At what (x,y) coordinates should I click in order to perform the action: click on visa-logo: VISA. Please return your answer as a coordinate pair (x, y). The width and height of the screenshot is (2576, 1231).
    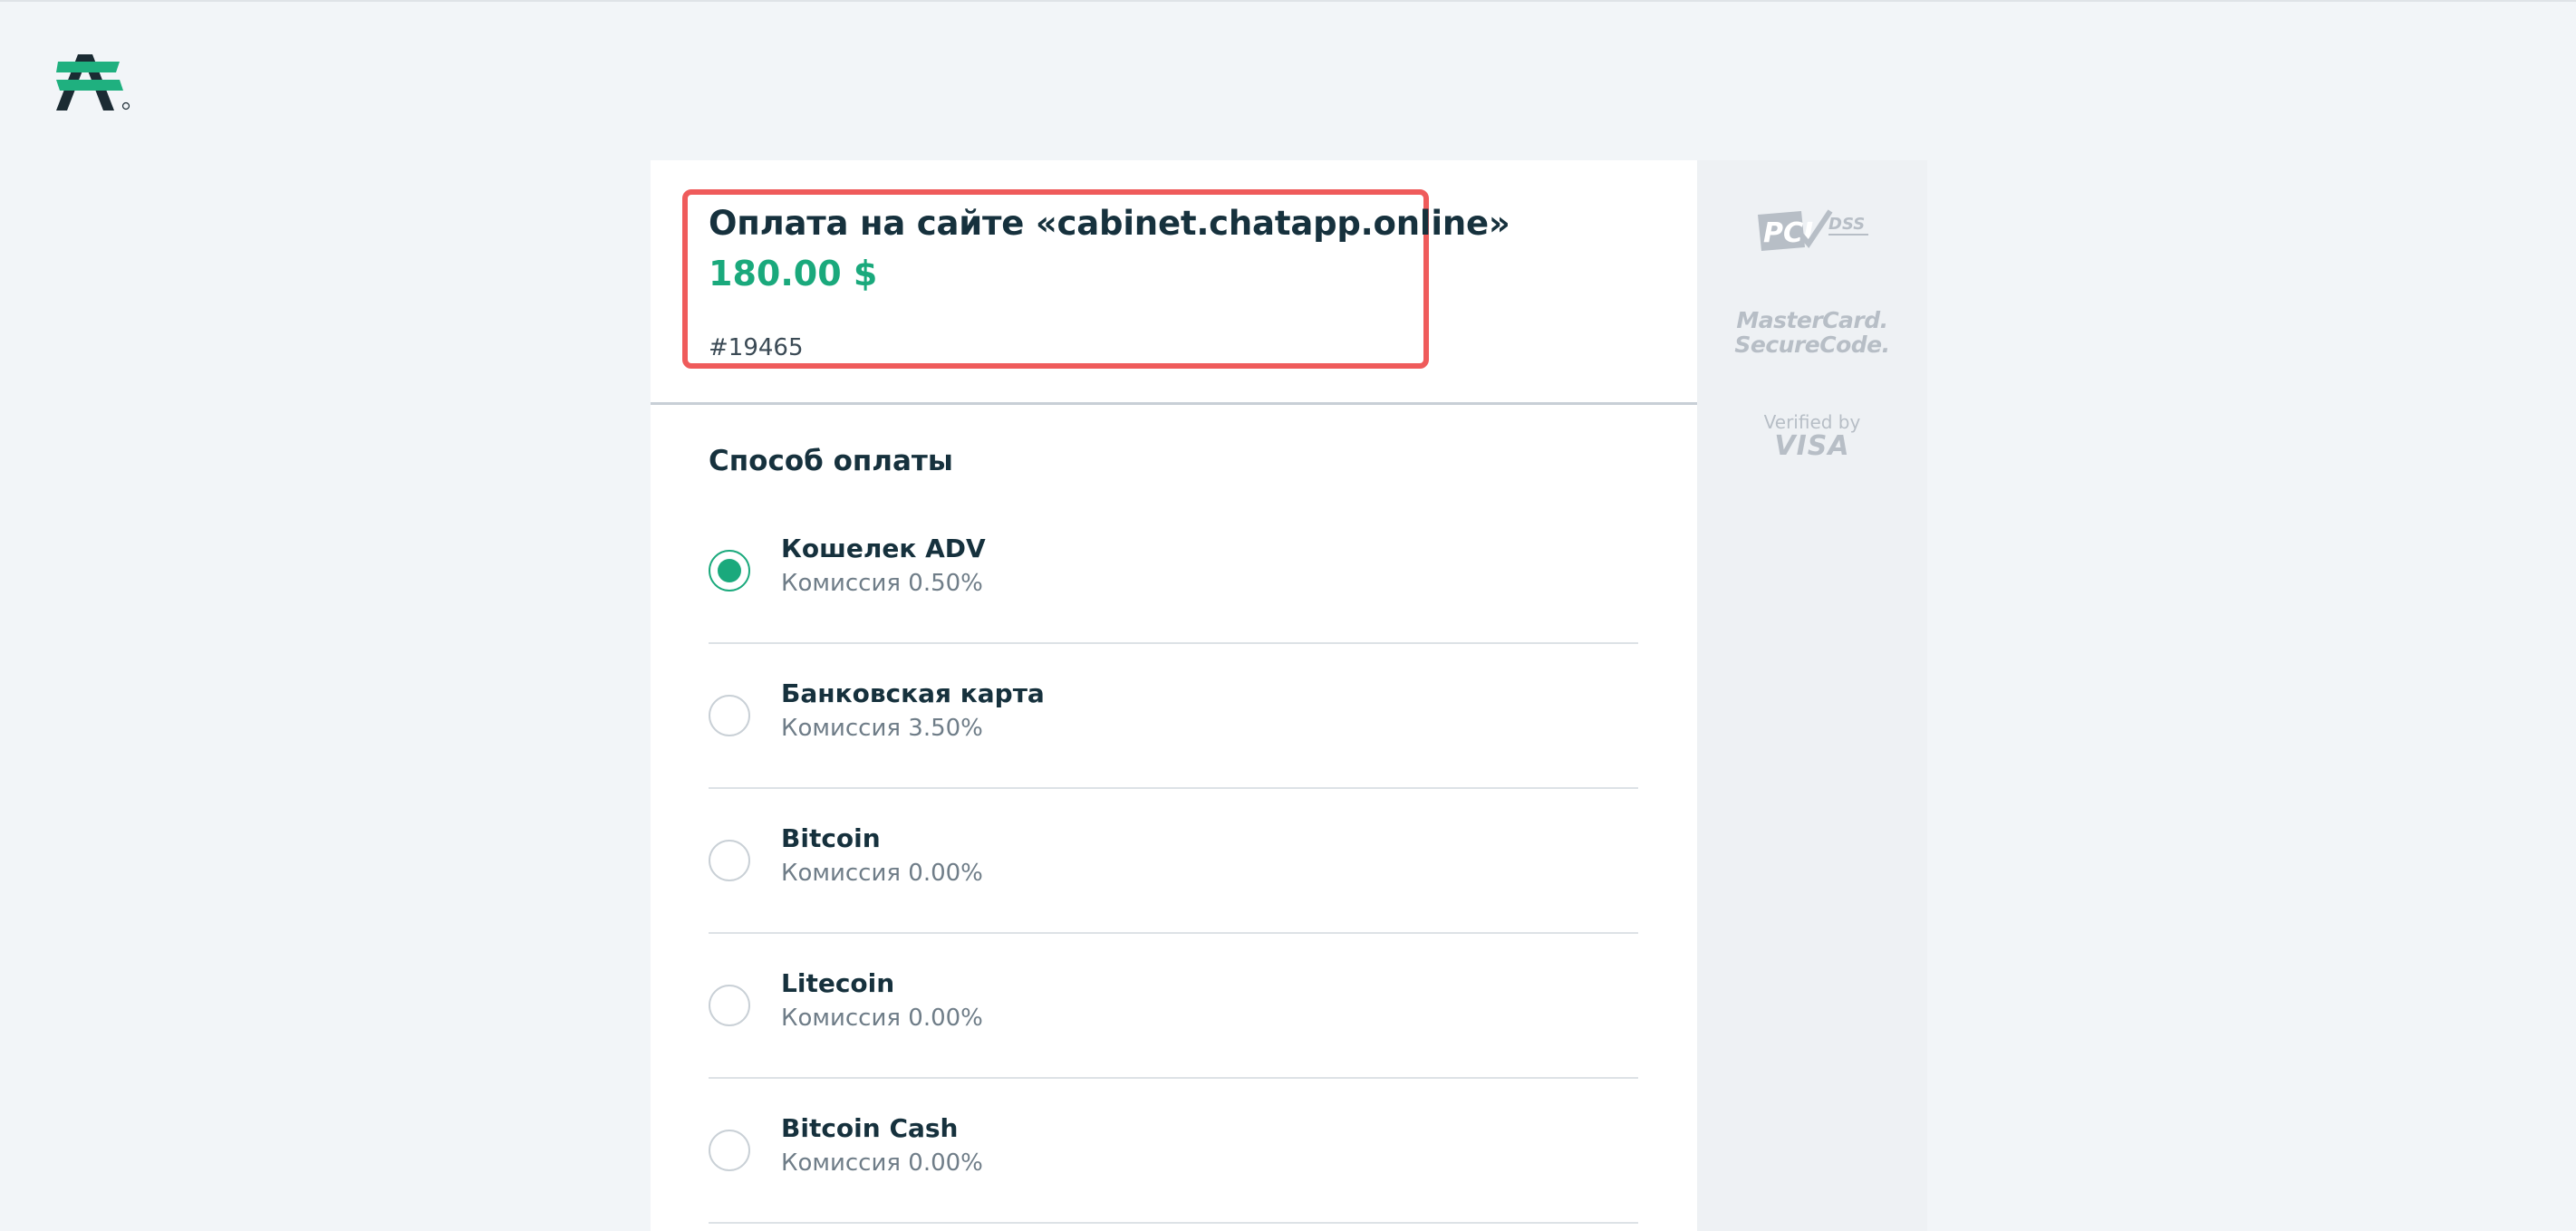
    Looking at the image, I should click on (1812, 446).